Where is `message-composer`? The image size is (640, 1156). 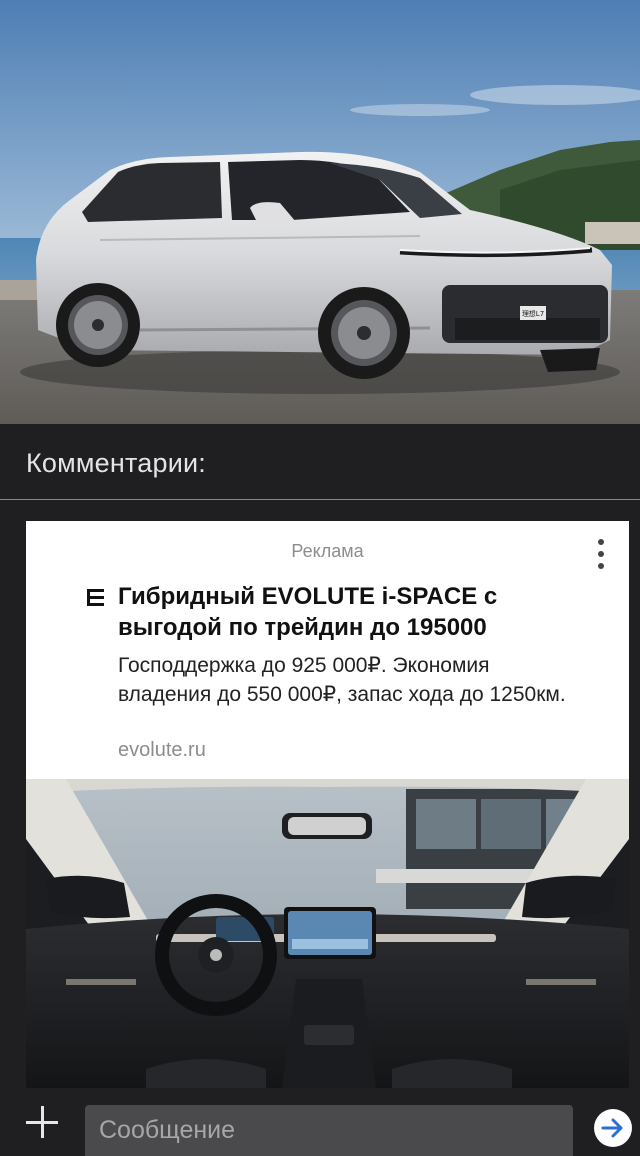
message-composer is located at coordinates (320, 1122).